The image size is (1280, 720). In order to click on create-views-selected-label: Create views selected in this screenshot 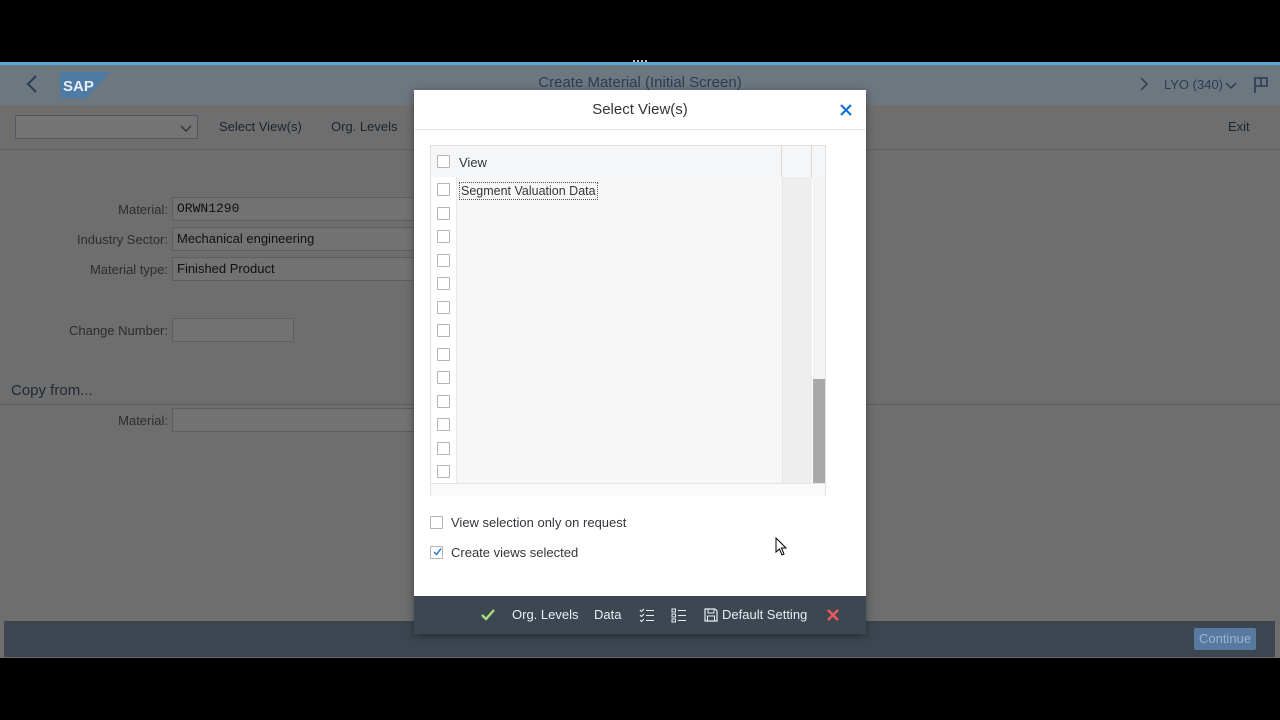, I will do `click(515, 552)`.